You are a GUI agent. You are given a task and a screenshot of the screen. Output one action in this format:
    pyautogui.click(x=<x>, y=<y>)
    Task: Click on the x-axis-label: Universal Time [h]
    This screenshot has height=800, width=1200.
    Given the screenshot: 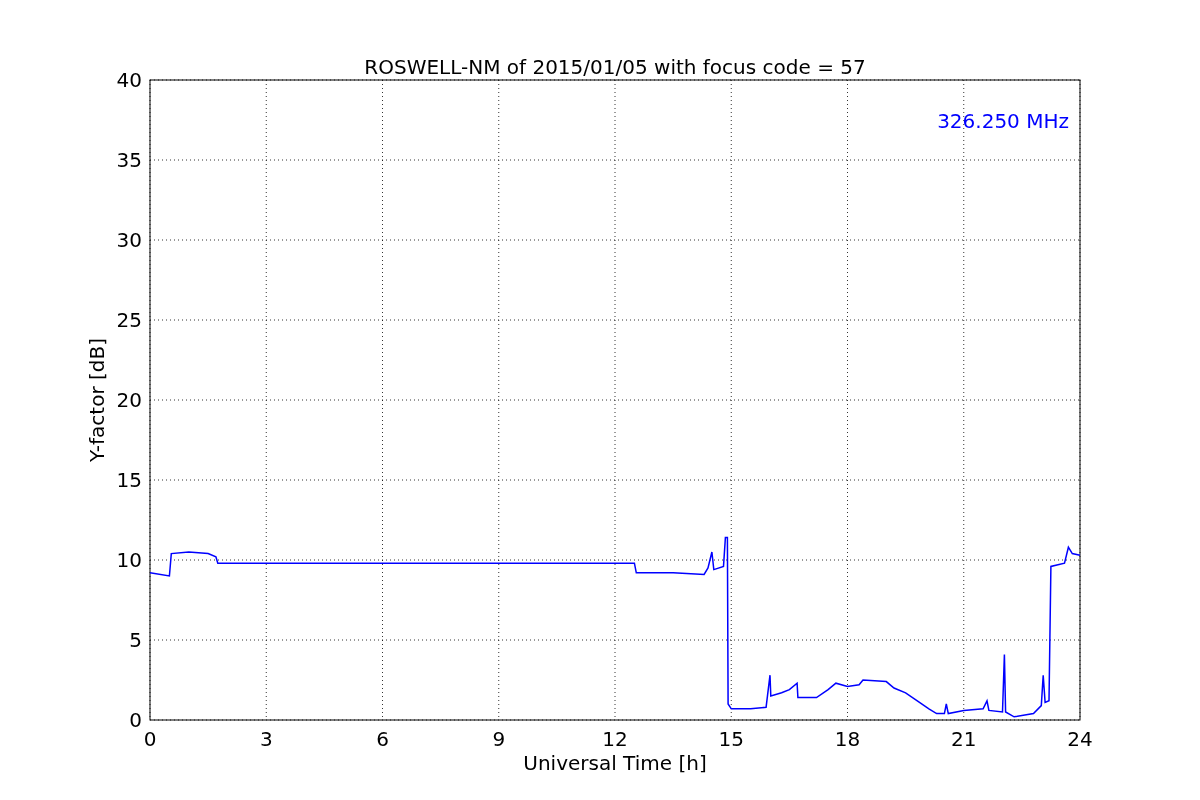 What is the action you would take?
    pyautogui.click(x=615, y=763)
    